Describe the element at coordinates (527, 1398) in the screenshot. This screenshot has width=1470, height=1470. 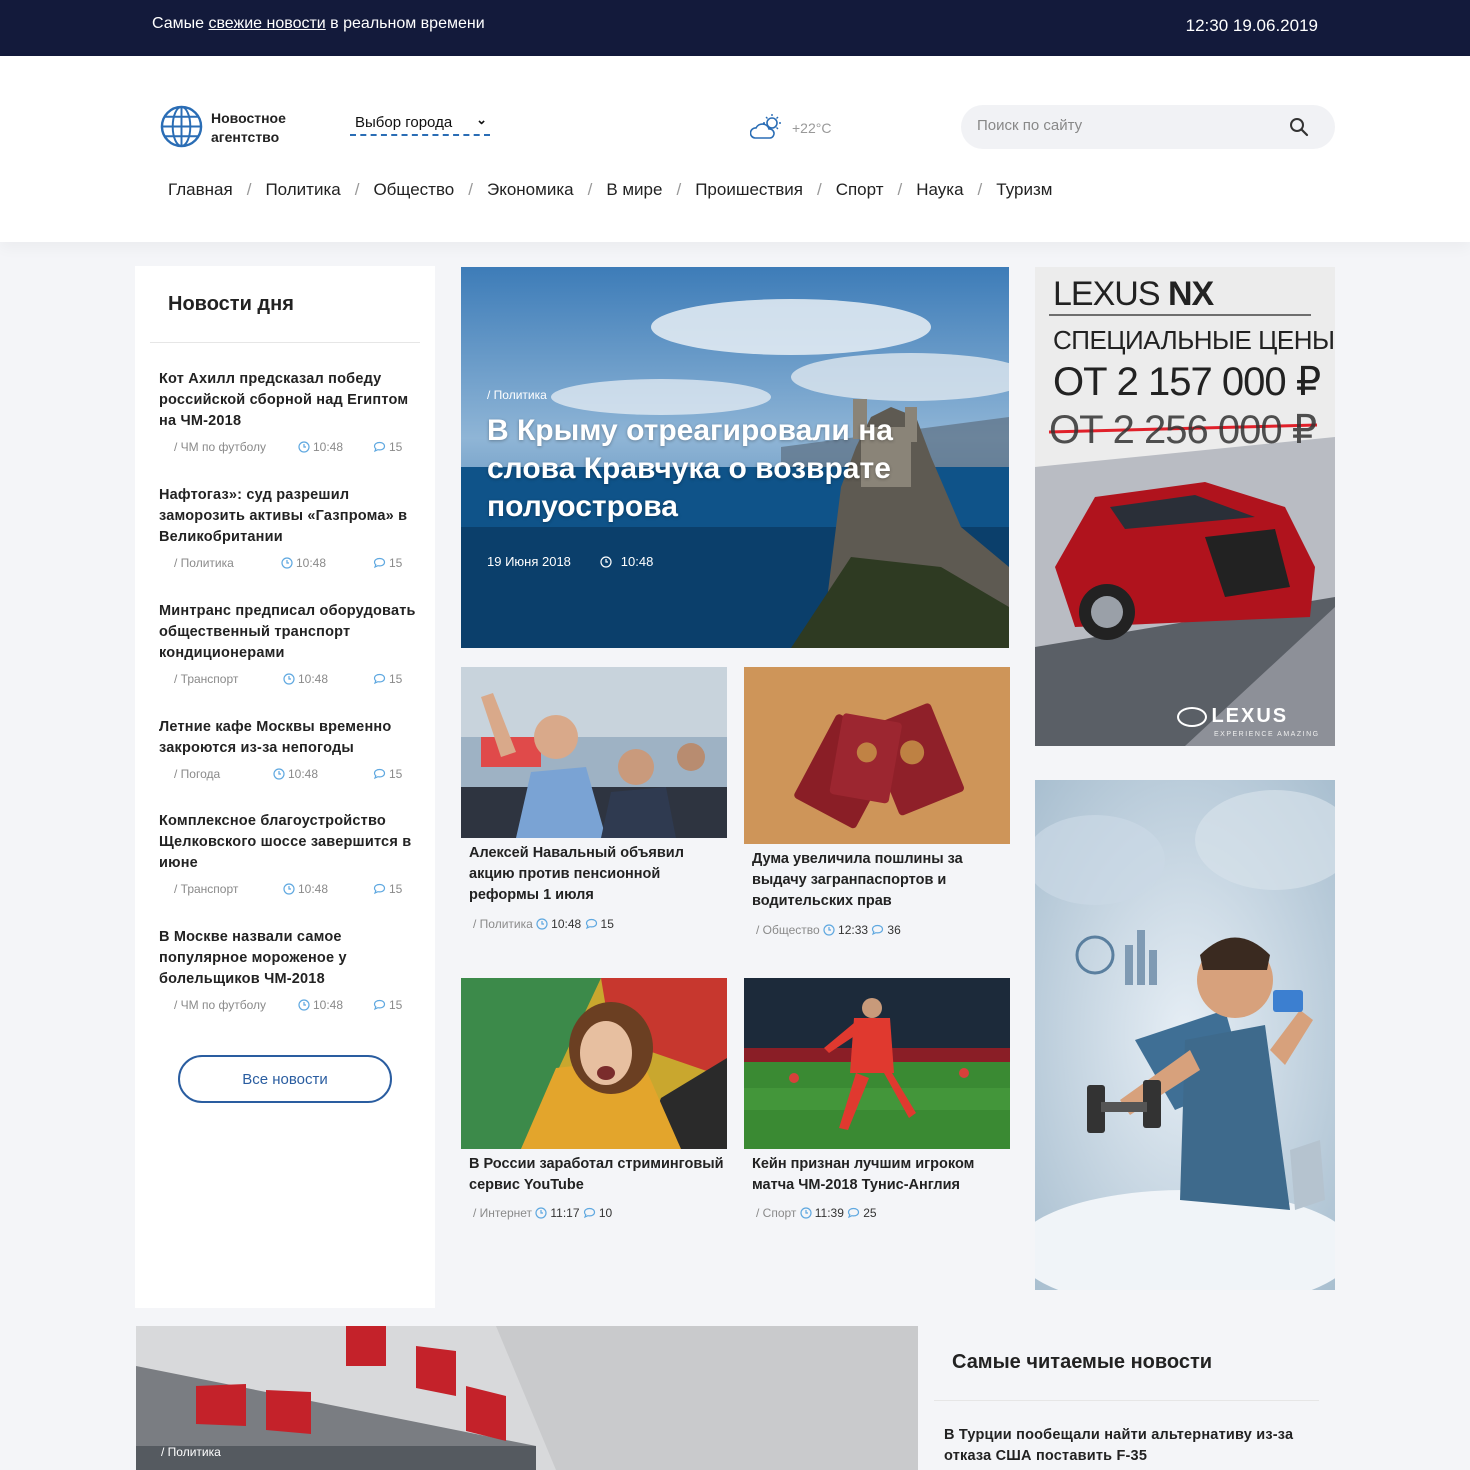
I see `bottom-article: / Политика` at that location.